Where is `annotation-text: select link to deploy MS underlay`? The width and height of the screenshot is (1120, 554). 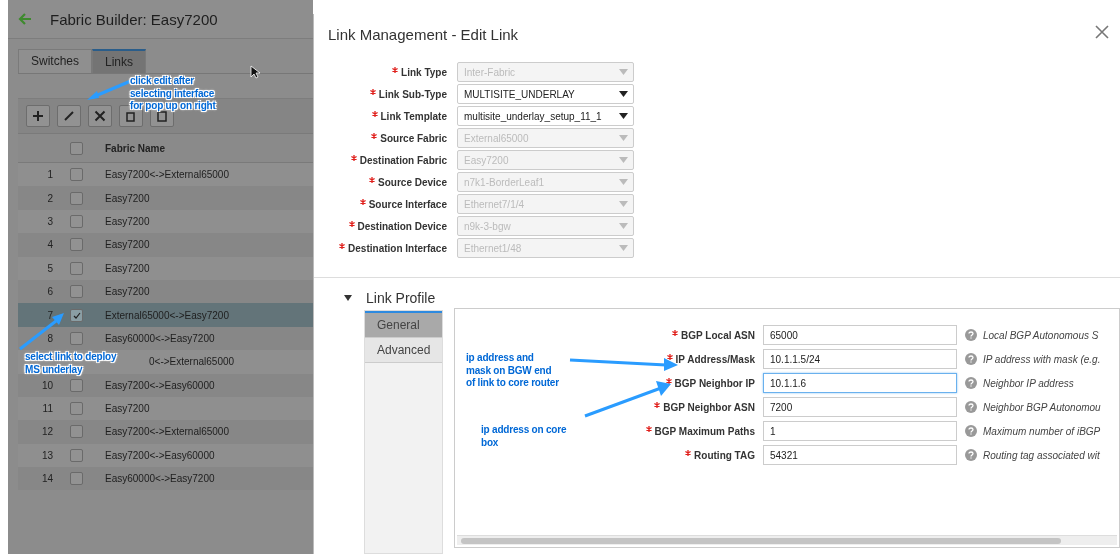 annotation-text: select link to deploy MS underlay is located at coordinates (71, 363).